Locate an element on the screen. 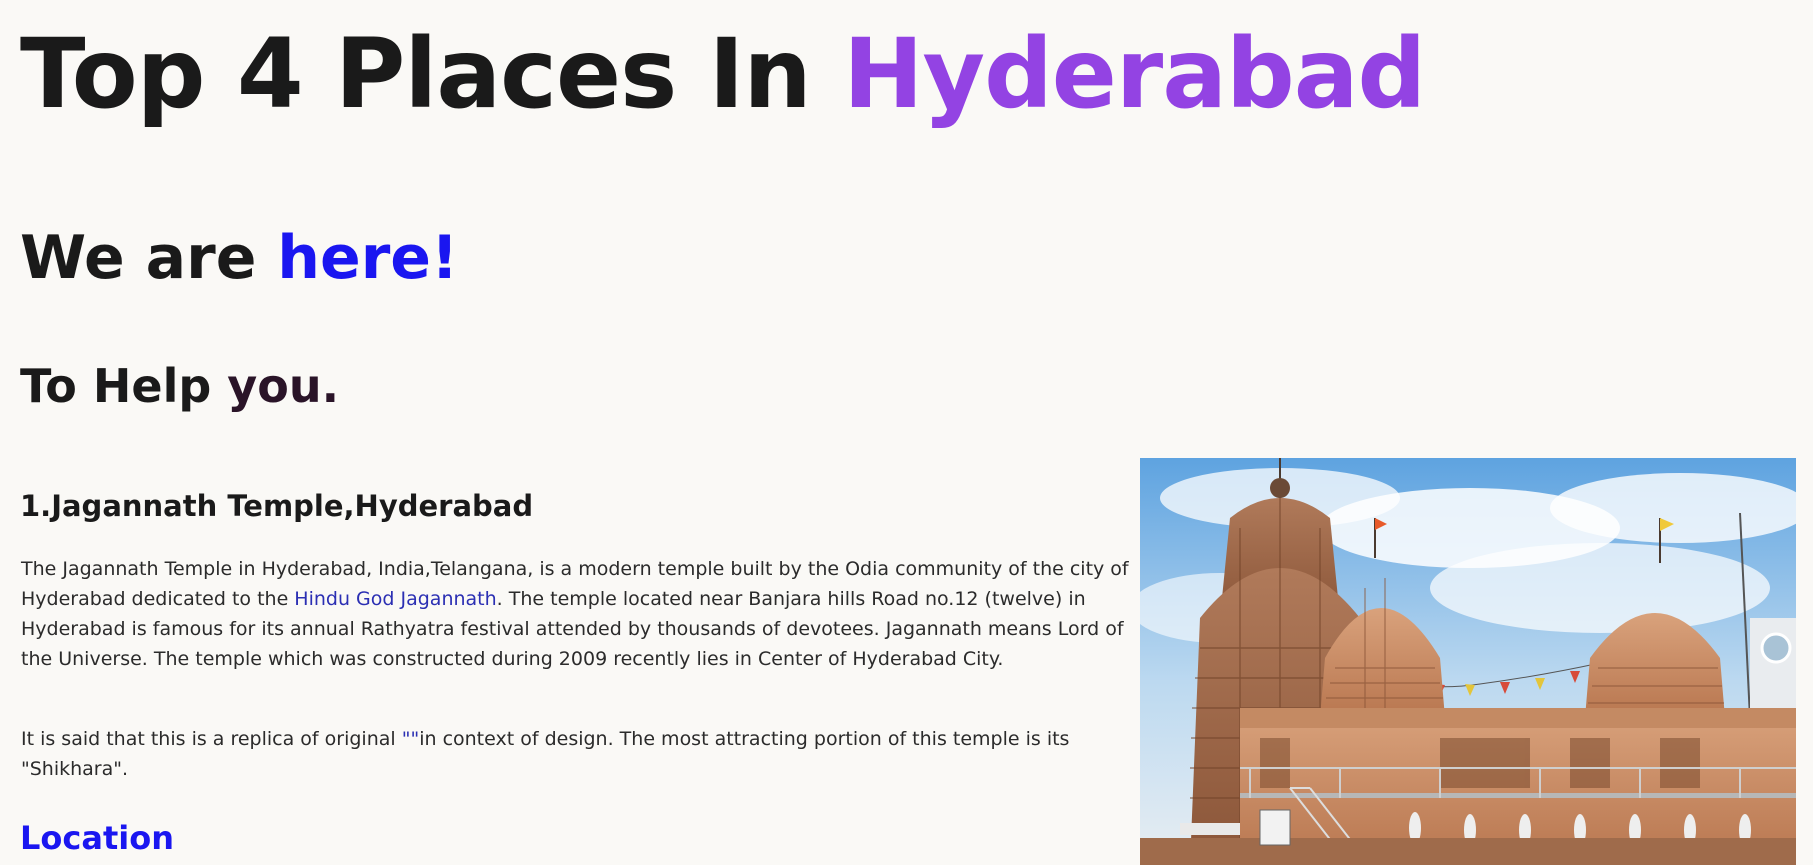  subtagline-highlight: you. is located at coordinates (283, 386).